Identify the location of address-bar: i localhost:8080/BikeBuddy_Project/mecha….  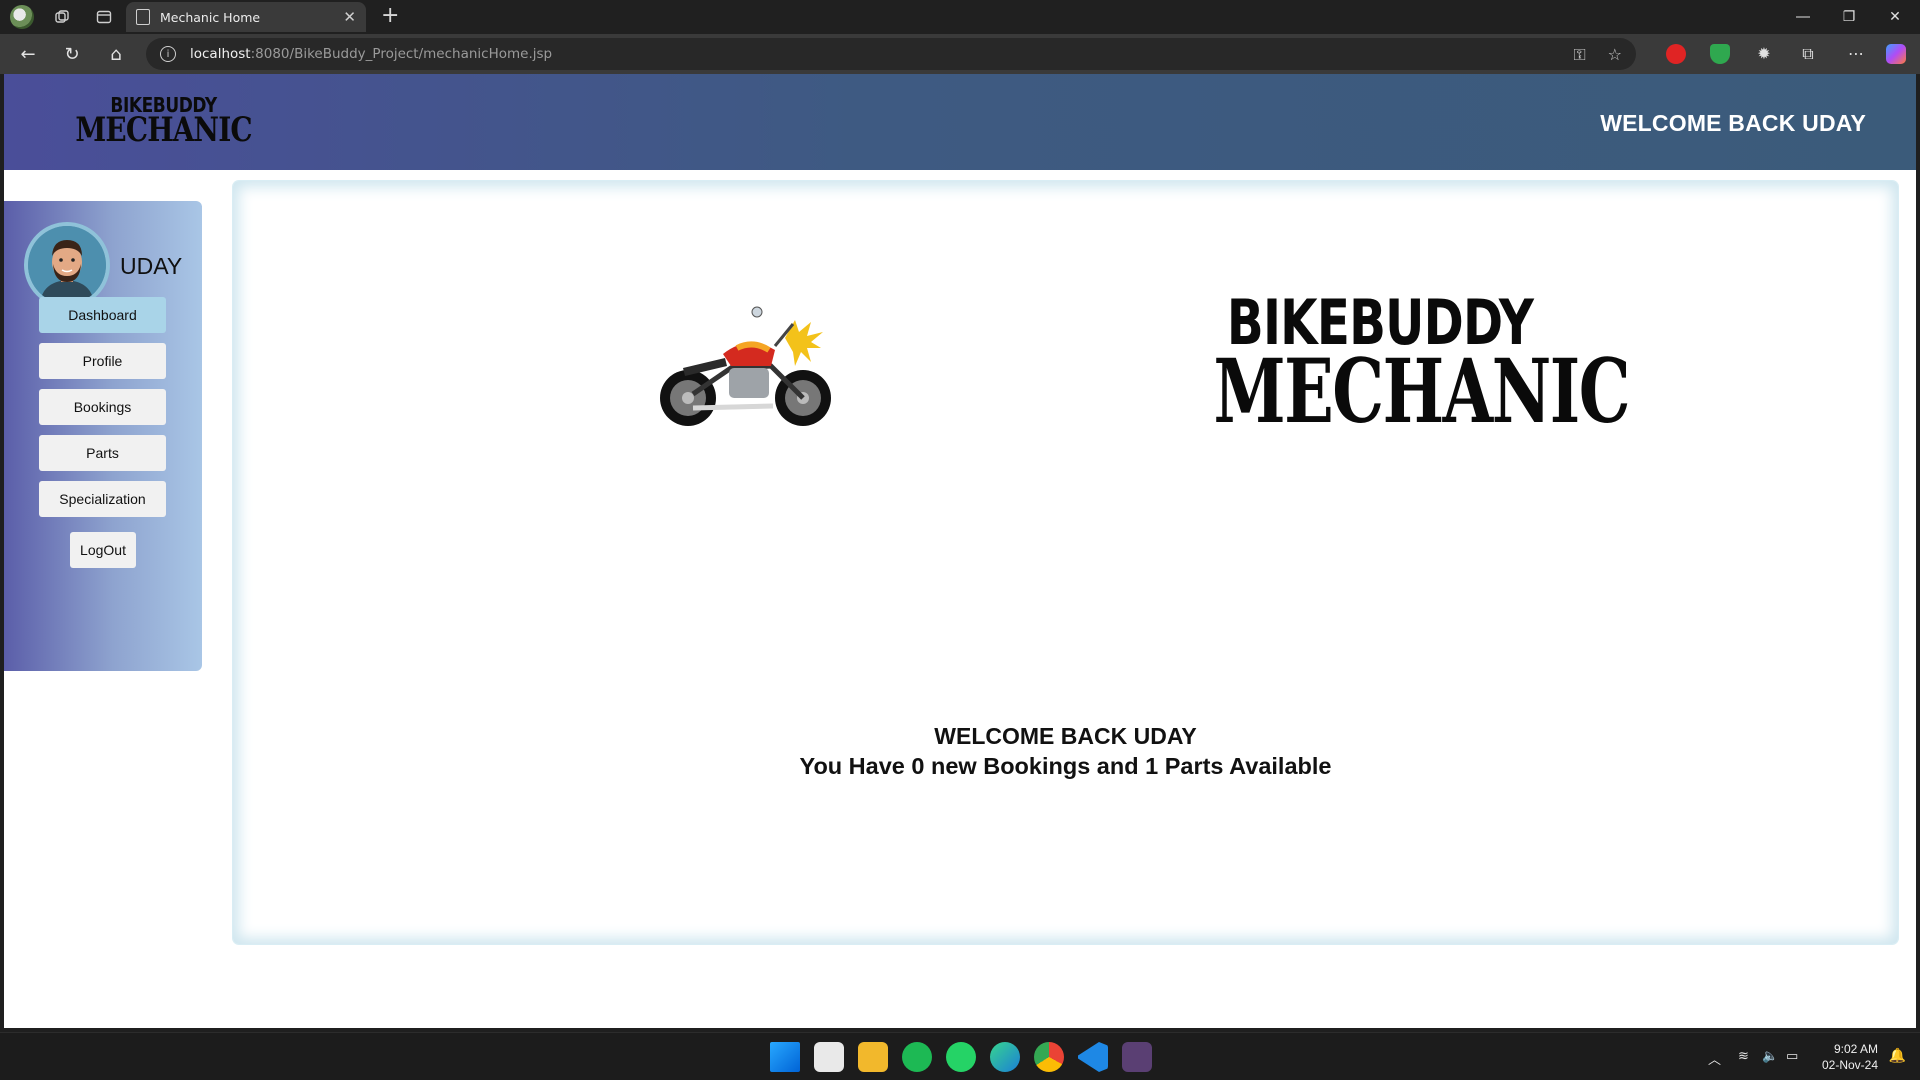
(891, 54).